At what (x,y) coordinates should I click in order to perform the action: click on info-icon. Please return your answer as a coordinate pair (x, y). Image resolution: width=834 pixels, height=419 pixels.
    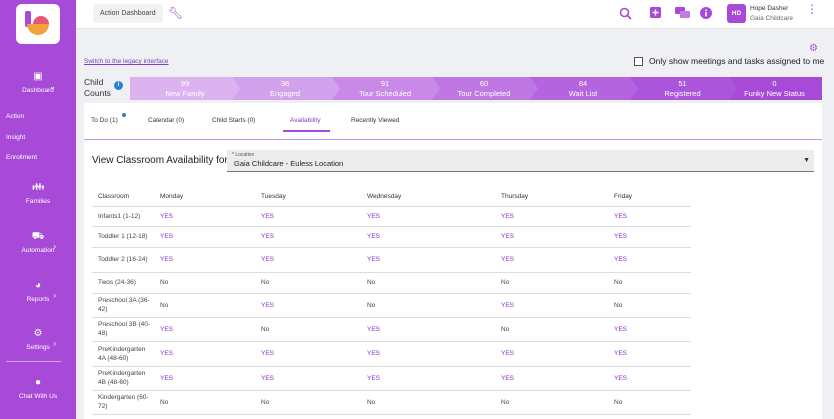
    Looking at the image, I should click on (706, 14).